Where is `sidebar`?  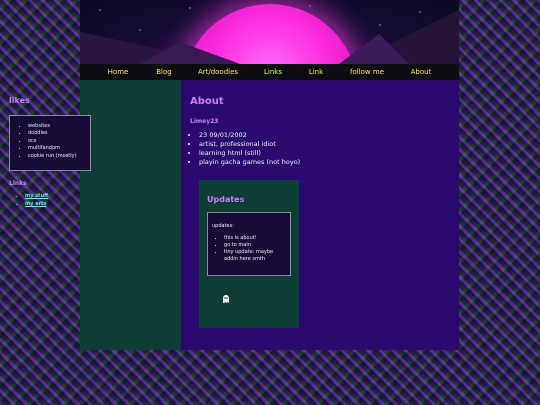
sidebar is located at coordinates (130, 215).